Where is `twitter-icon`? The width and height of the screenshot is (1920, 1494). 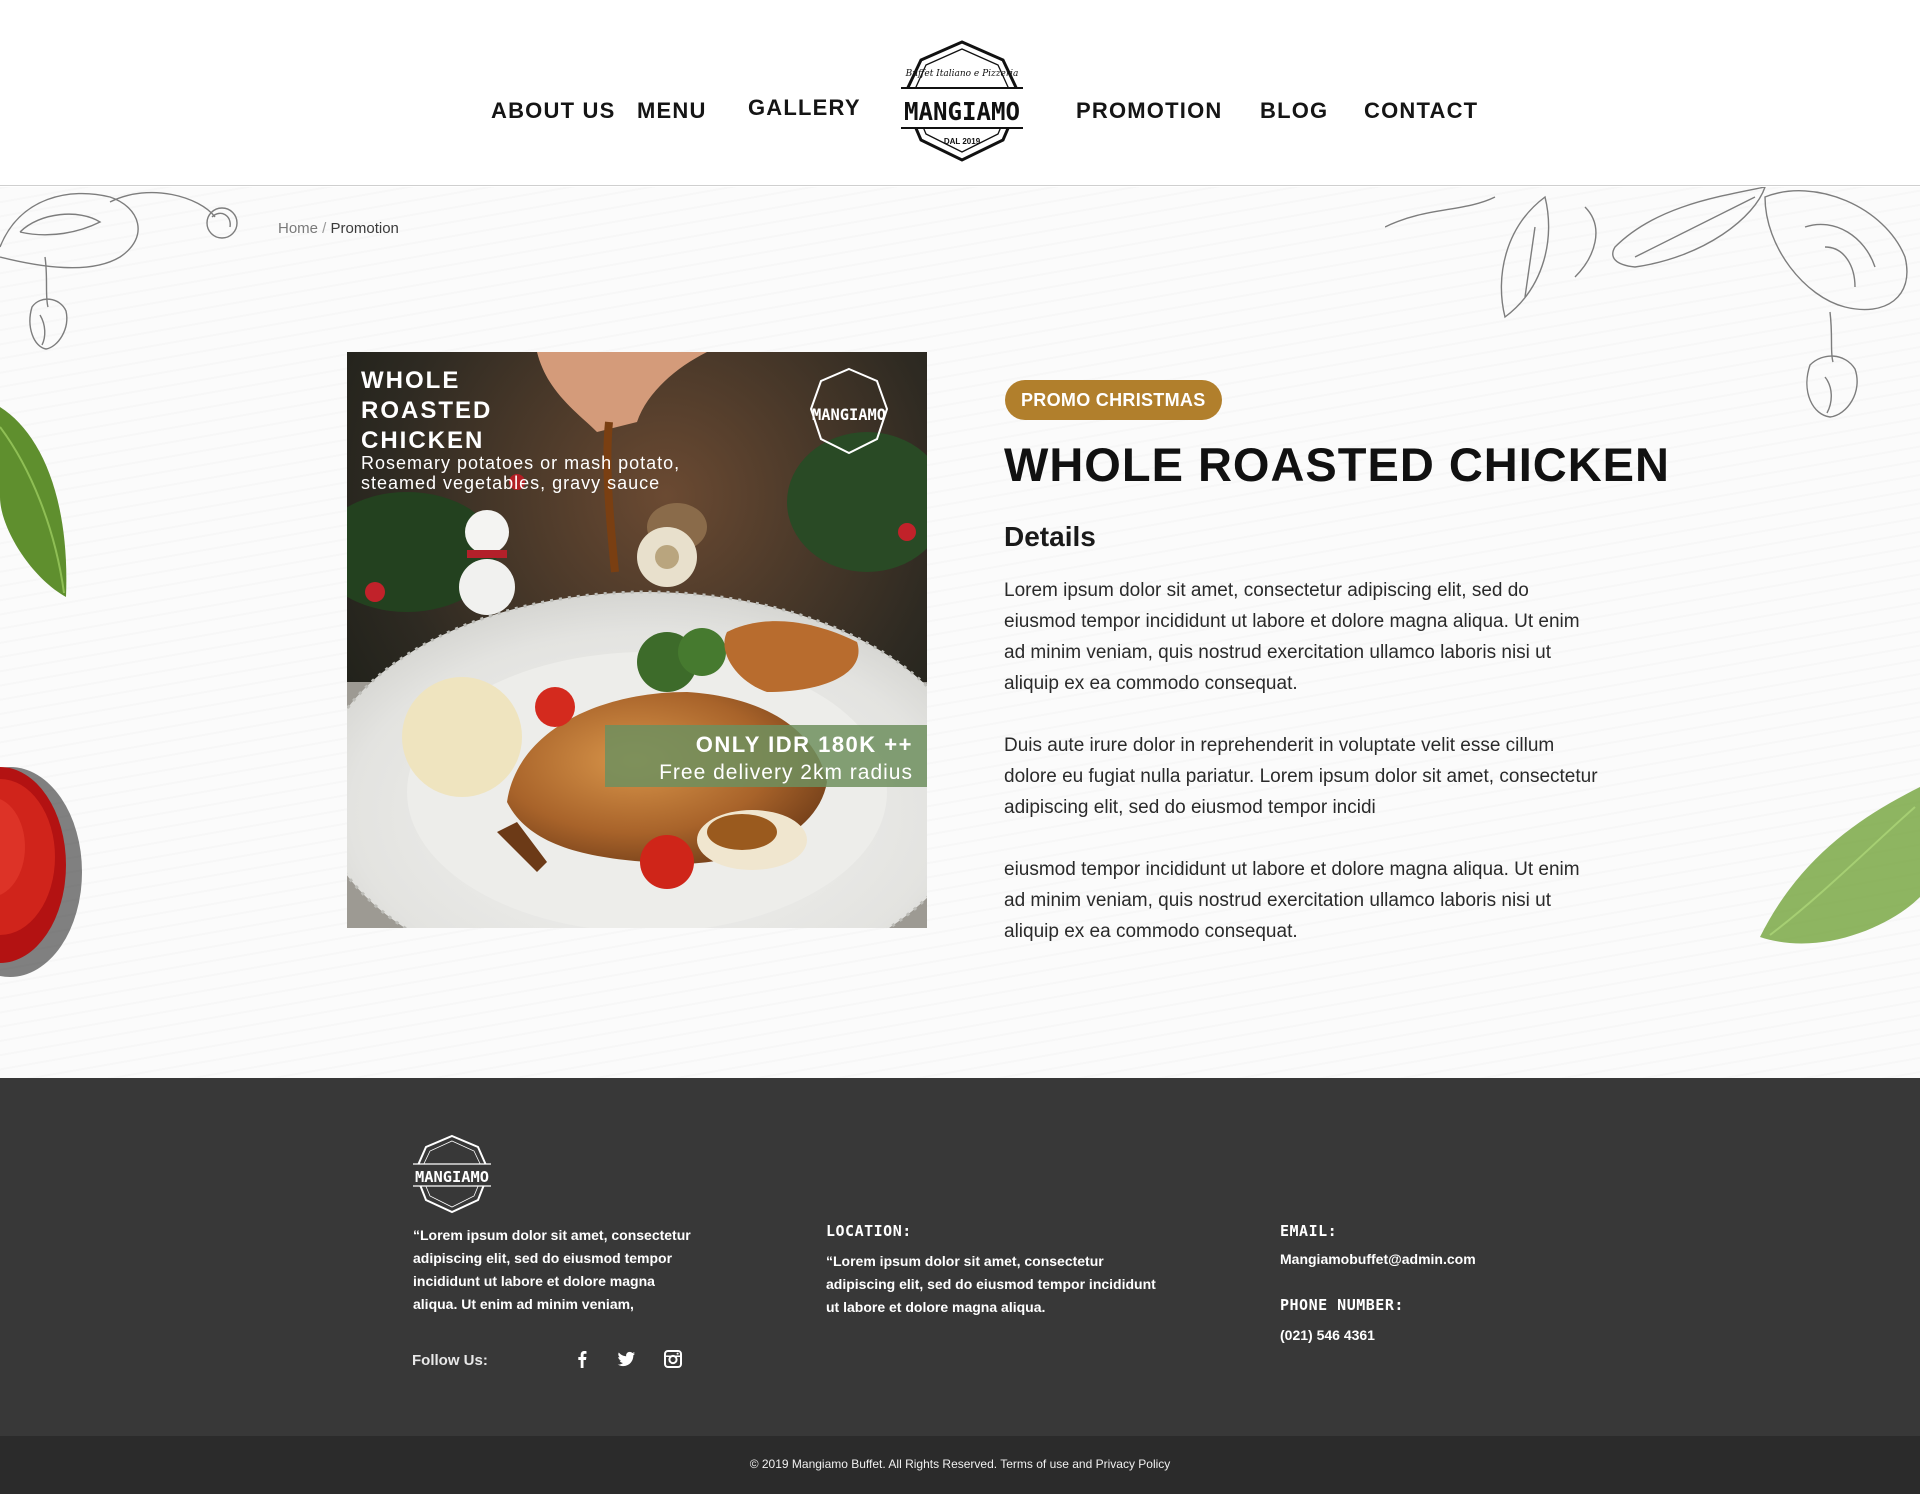 twitter-icon is located at coordinates (626, 1359).